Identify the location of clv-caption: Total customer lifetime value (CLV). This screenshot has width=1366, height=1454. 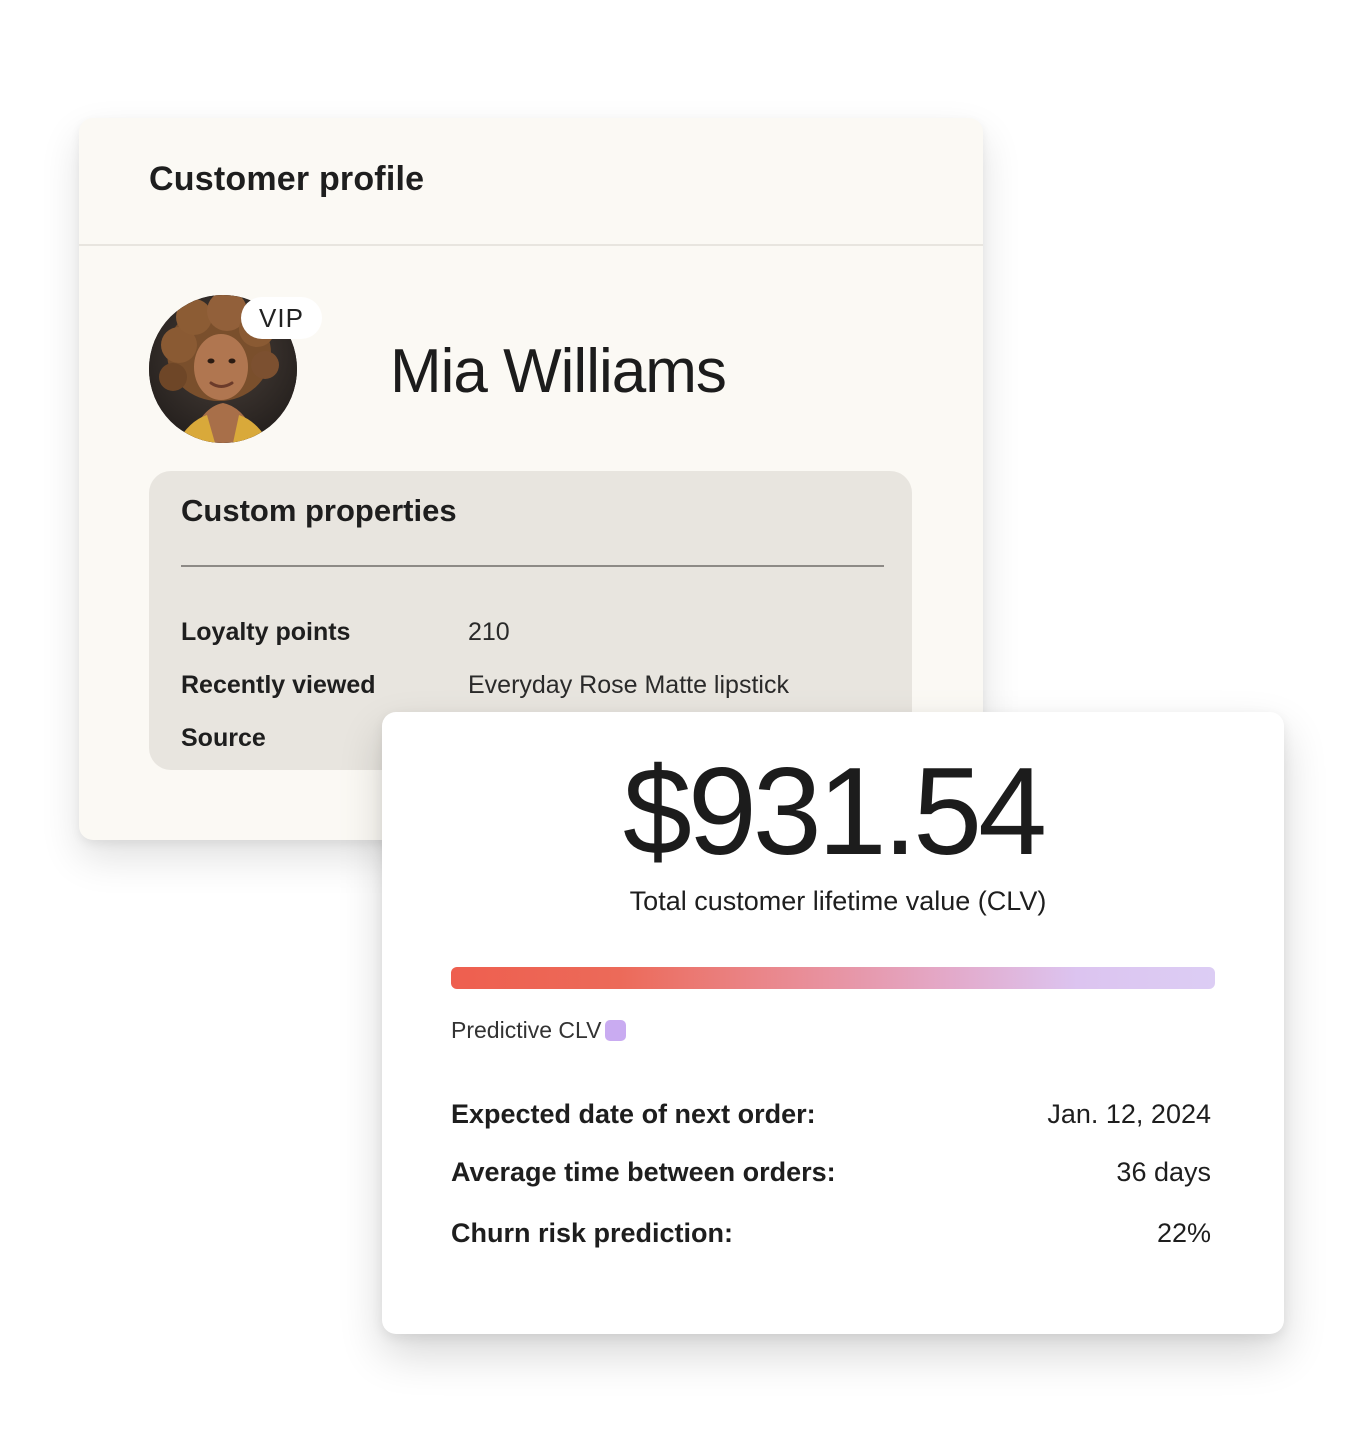
(838, 901).